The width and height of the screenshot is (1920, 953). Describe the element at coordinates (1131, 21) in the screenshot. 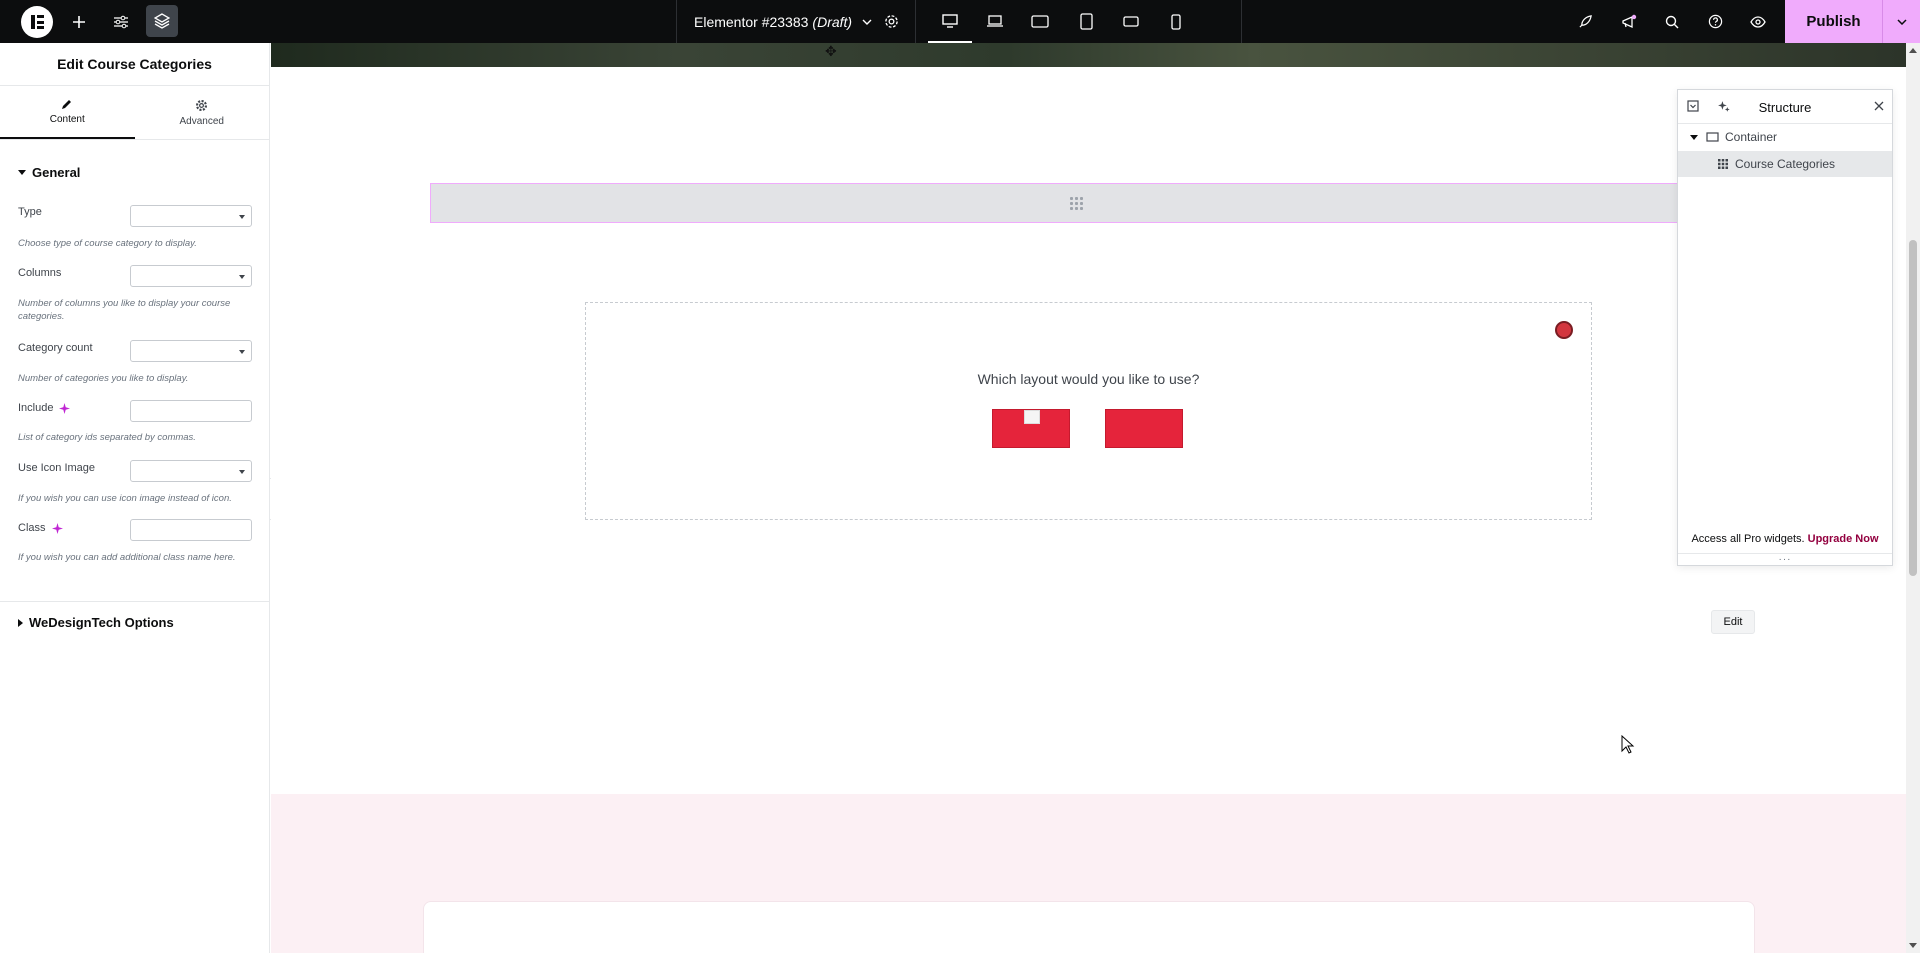

I see `mobile-landscape-device-icon` at that location.